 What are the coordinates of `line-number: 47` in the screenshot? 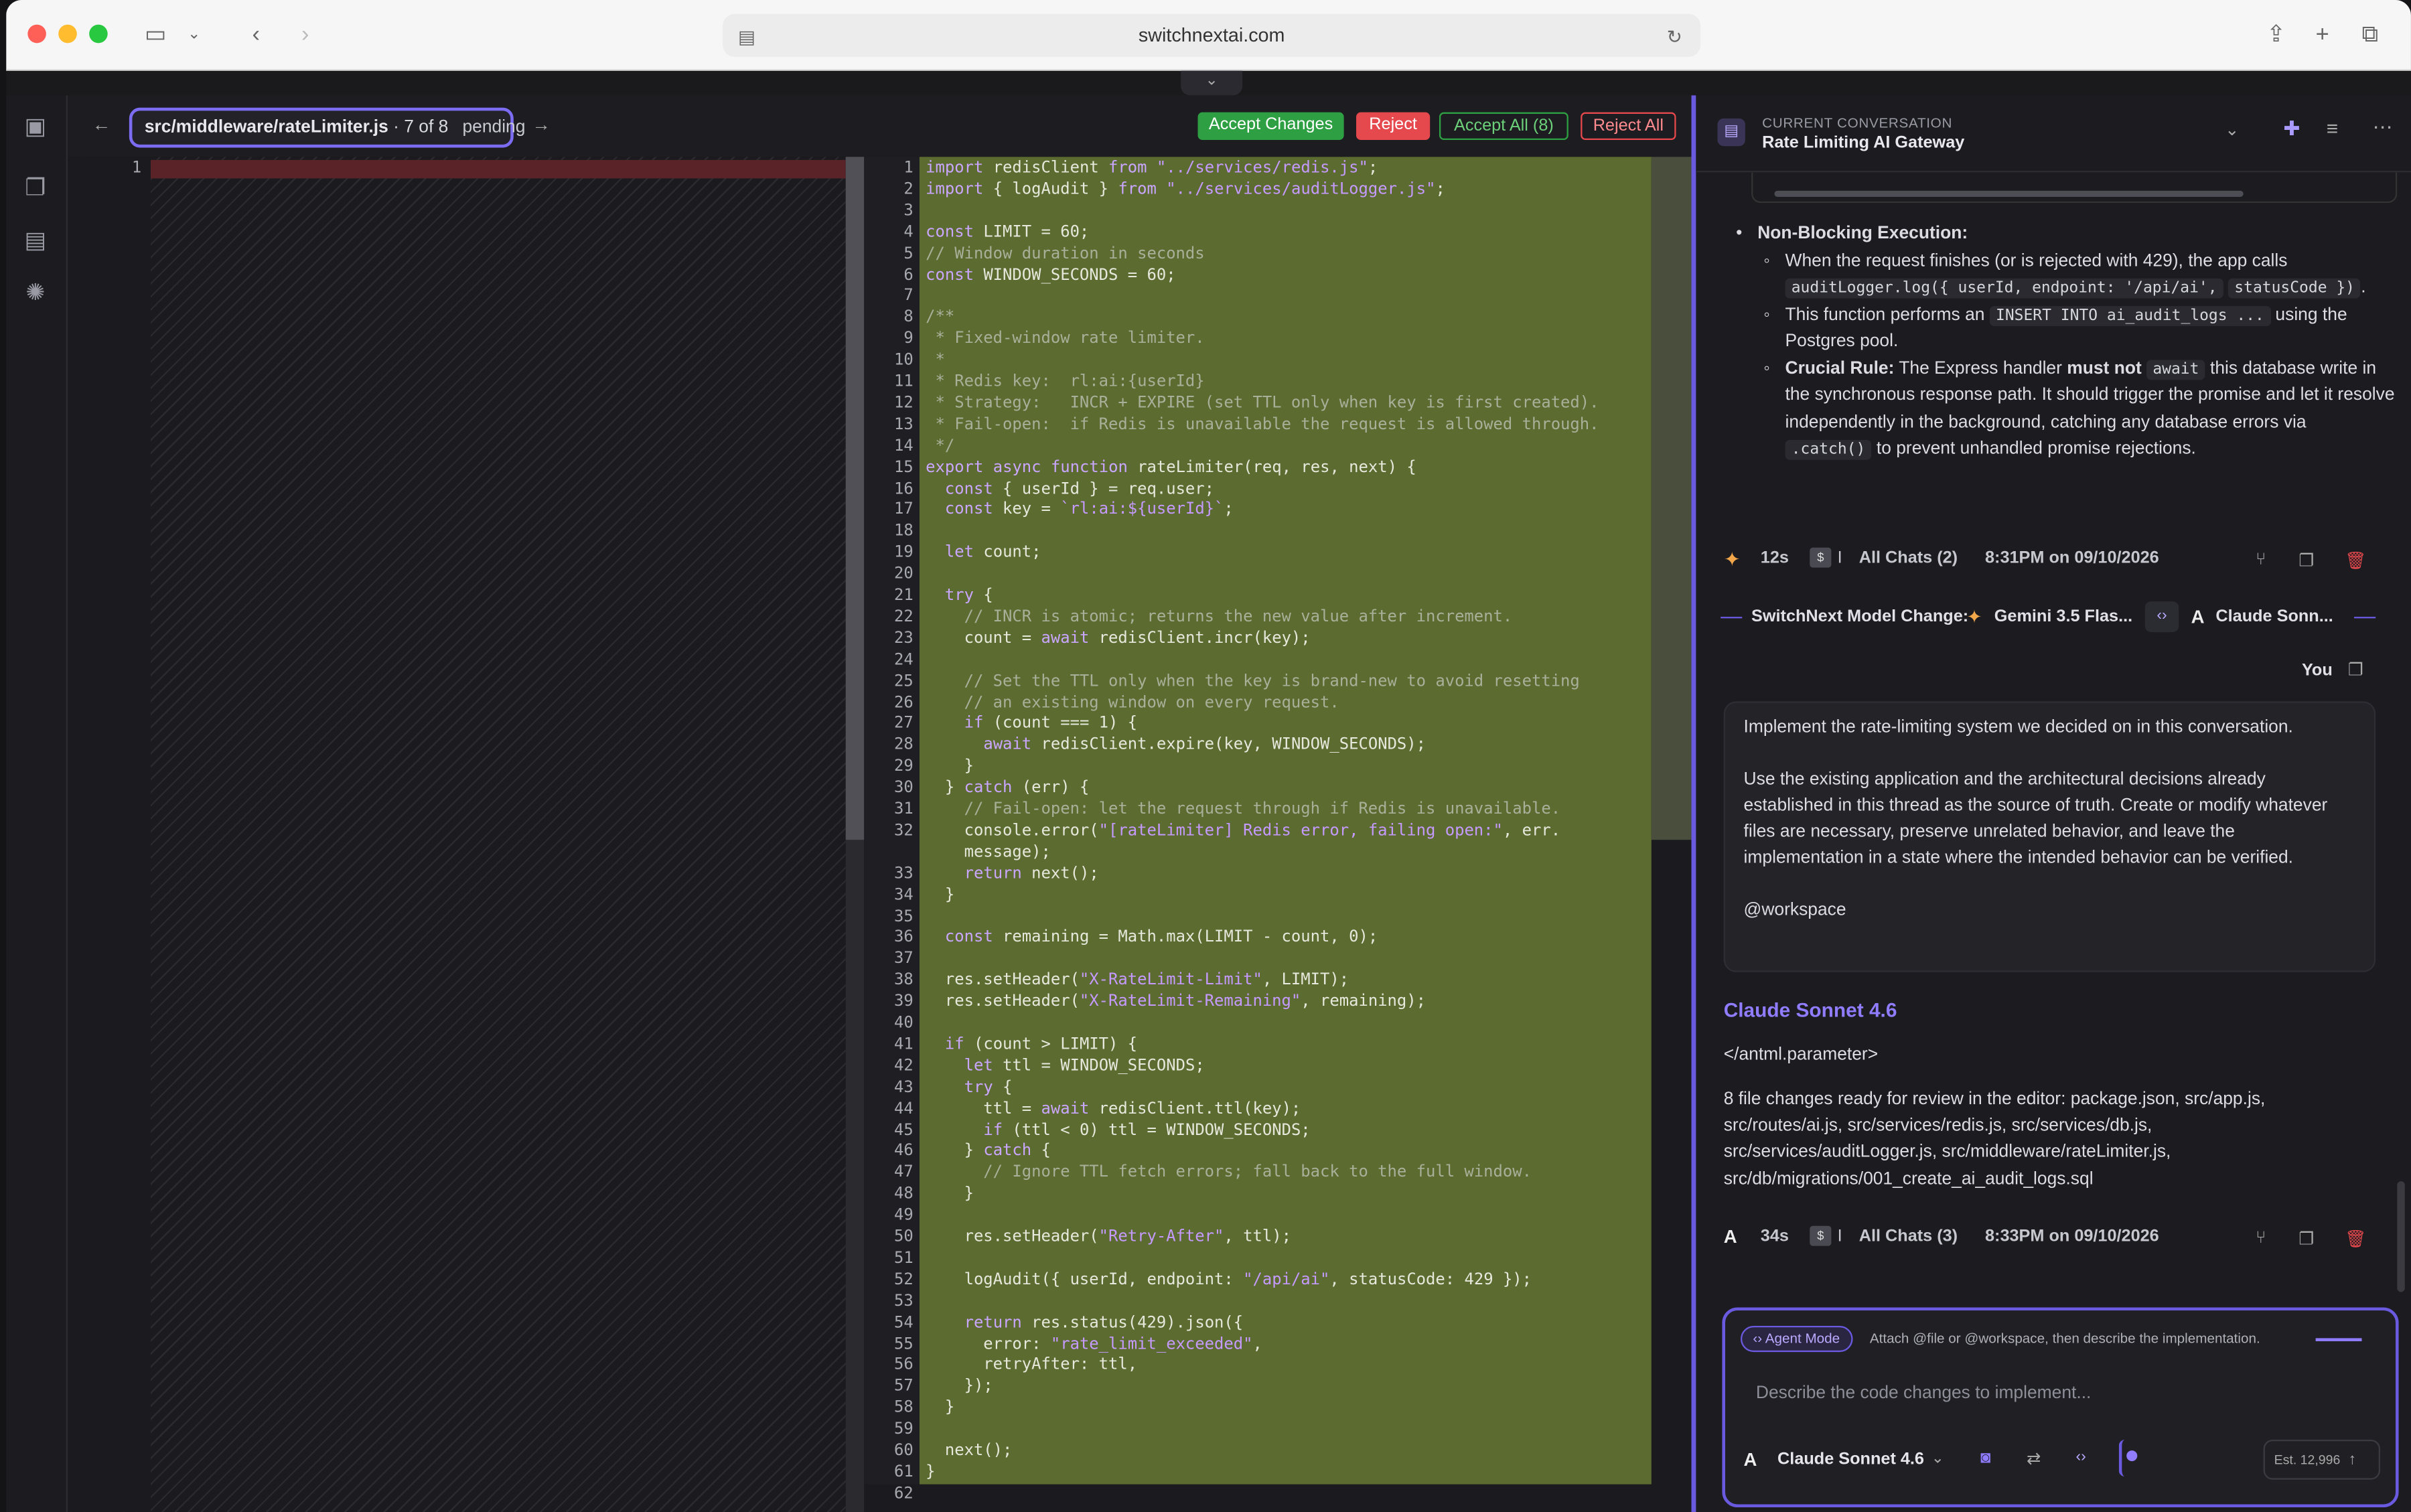 It's located at (904, 1172).